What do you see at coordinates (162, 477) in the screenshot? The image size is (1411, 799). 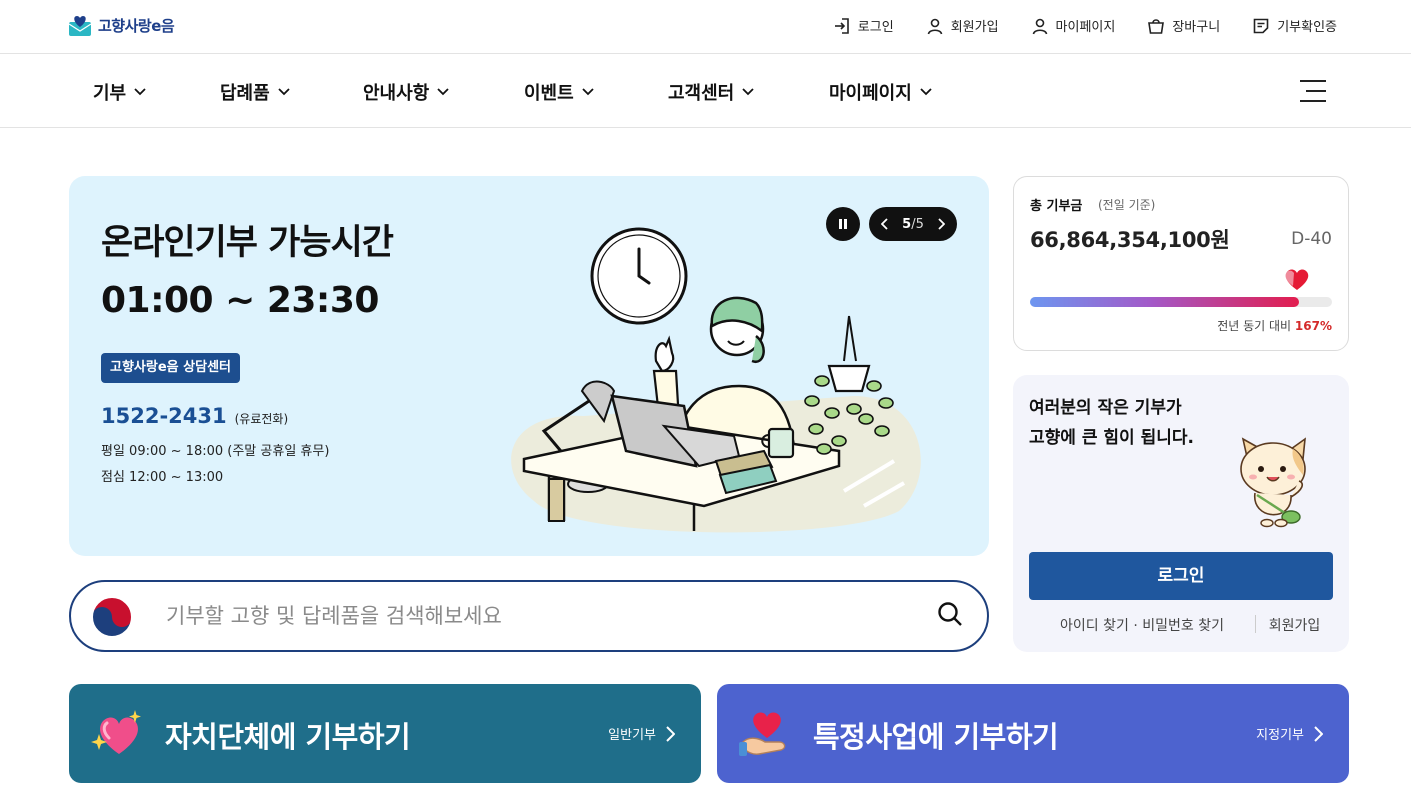 I see `lunch-hours: 점심 12:00 ~ 13:00` at bounding box center [162, 477].